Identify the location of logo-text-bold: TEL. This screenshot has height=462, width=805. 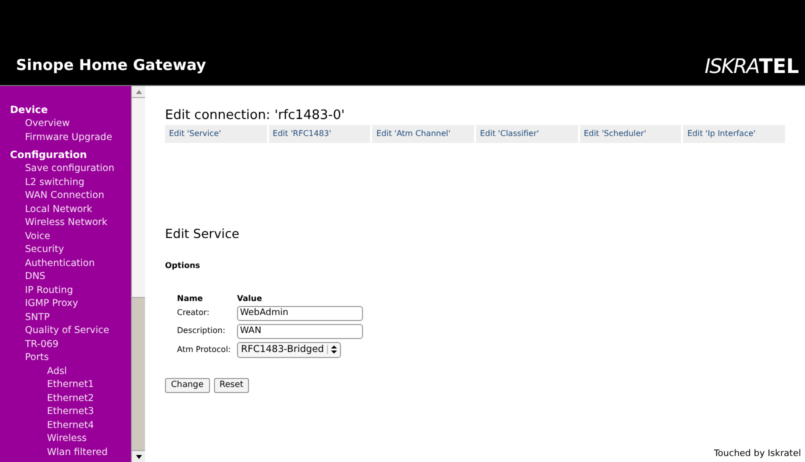
(778, 66).